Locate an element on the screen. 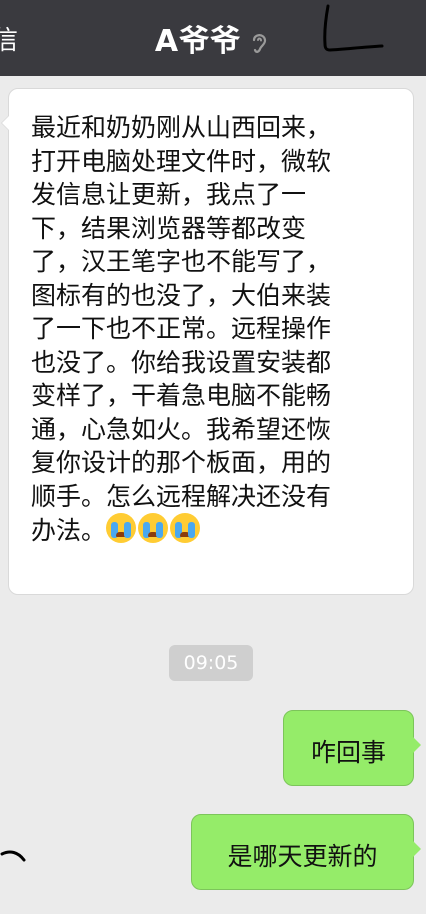  outgoing-message-bubble: 咋回事 is located at coordinates (352, 748).